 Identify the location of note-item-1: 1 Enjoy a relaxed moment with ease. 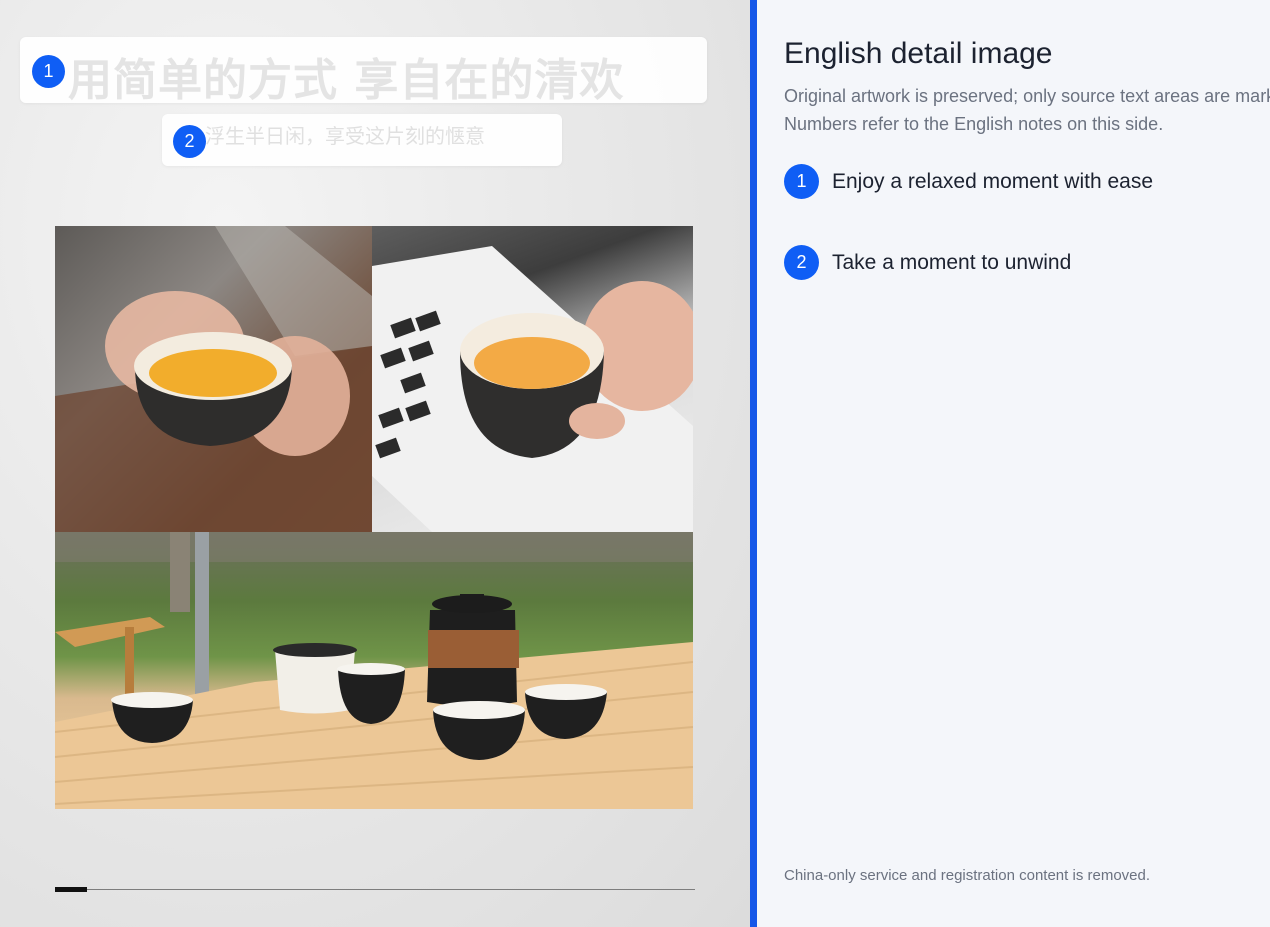
(968, 181).